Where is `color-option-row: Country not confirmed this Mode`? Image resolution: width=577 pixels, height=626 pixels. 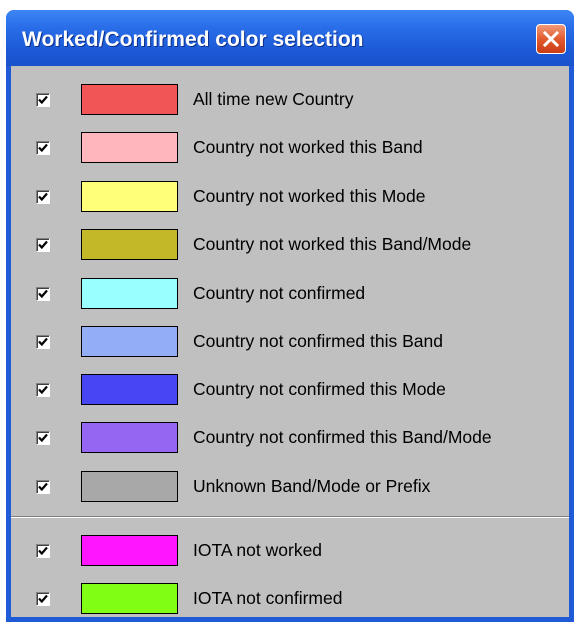 color-option-row: Country not confirmed this Mode is located at coordinates (290, 389).